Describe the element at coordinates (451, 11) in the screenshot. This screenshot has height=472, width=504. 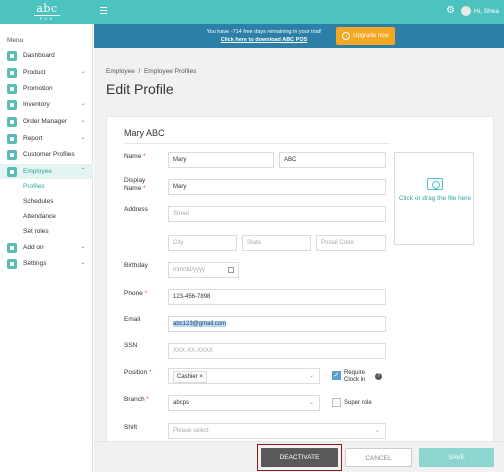
I see `gear-icon: ⚙` at that location.